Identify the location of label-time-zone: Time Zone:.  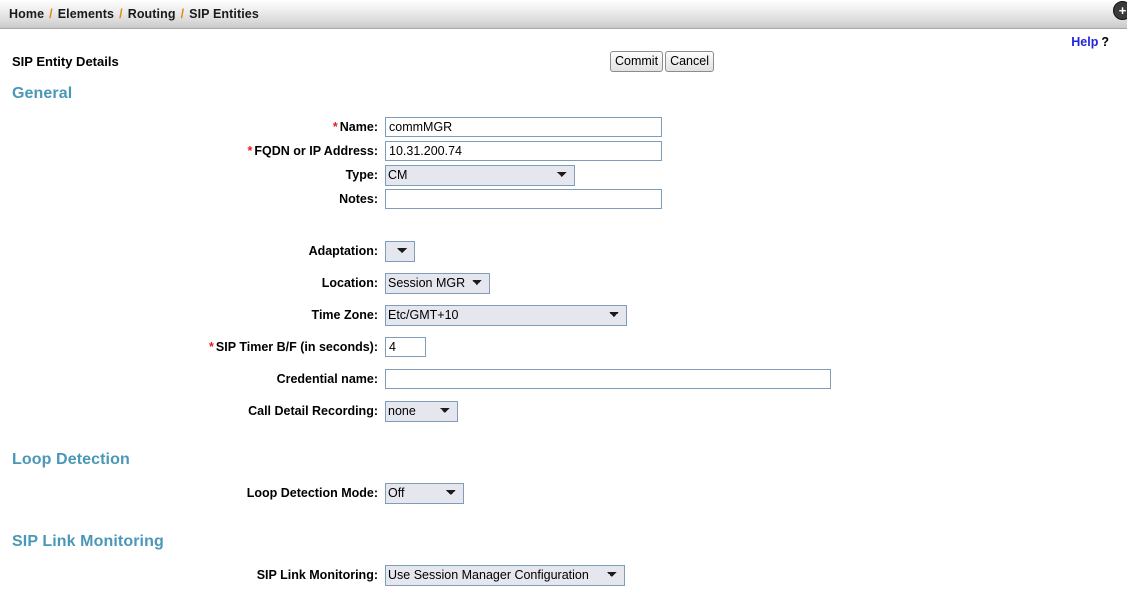
(344, 315).